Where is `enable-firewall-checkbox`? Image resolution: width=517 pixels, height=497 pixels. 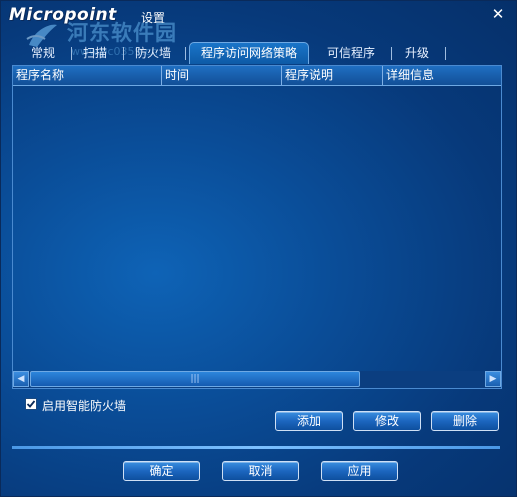
enable-firewall-checkbox is located at coordinates (31, 404).